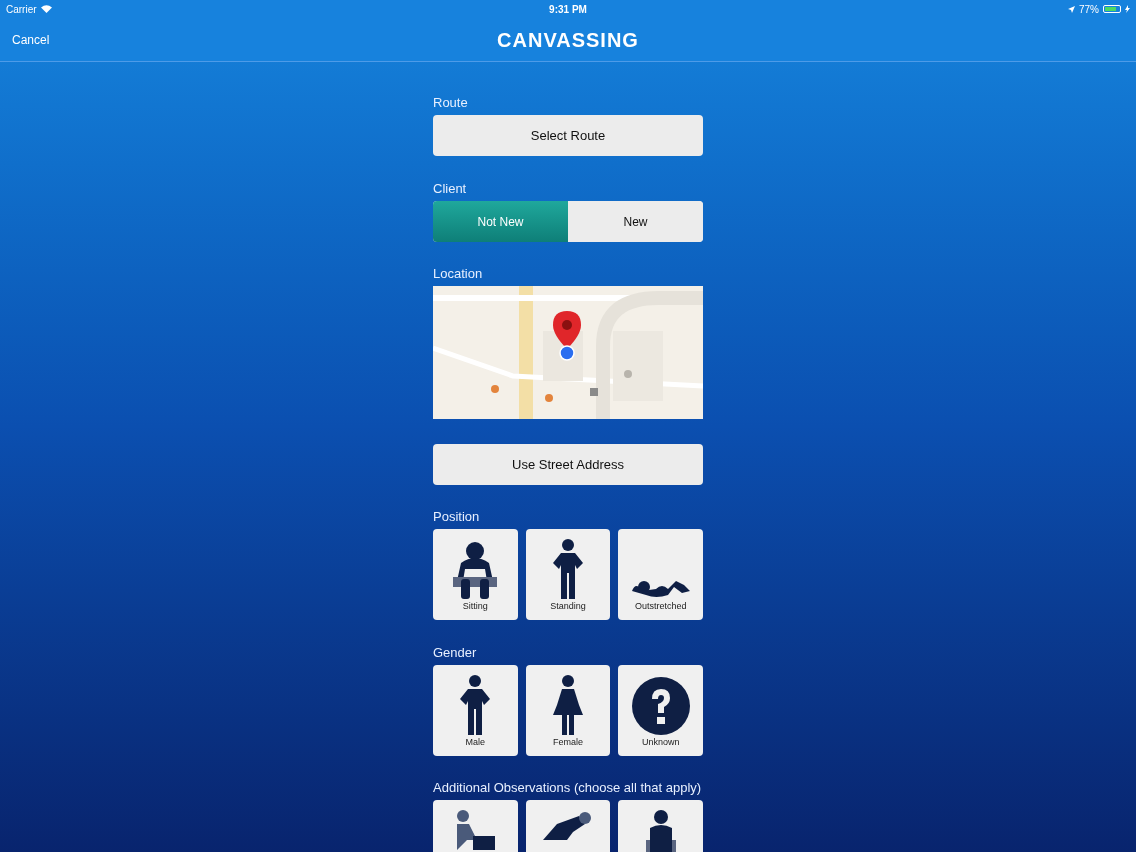 The height and width of the screenshot is (852, 1136). I want to click on segment-option: Not New, so click(500, 221).